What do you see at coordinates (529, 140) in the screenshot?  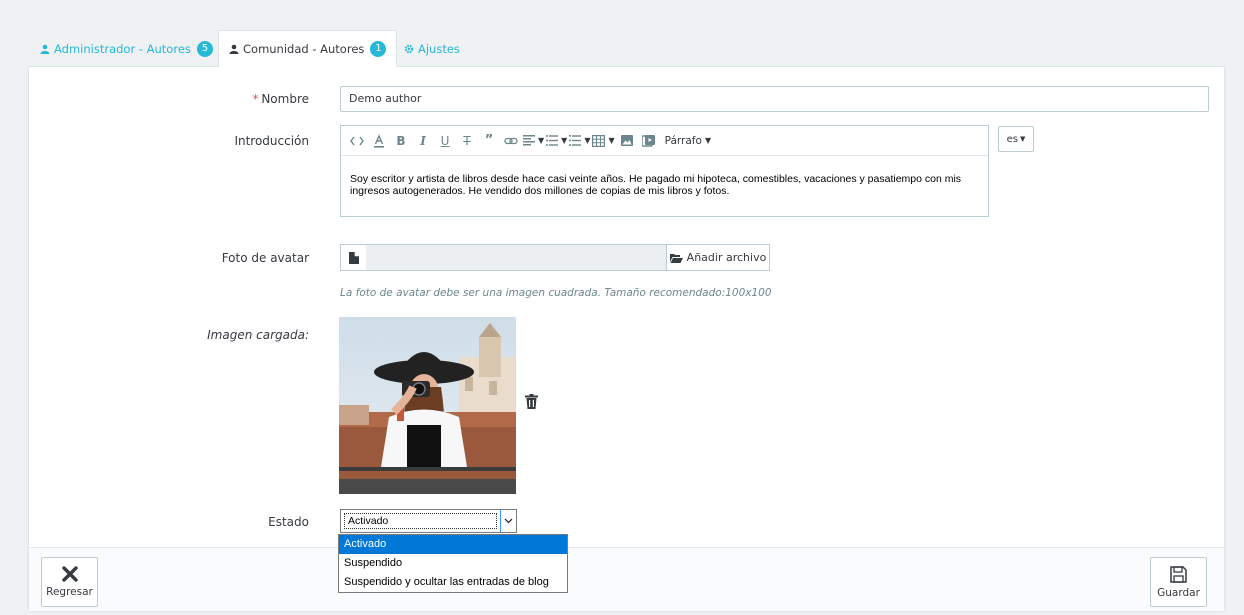 I see `align-left-icon` at bounding box center [529, 140].